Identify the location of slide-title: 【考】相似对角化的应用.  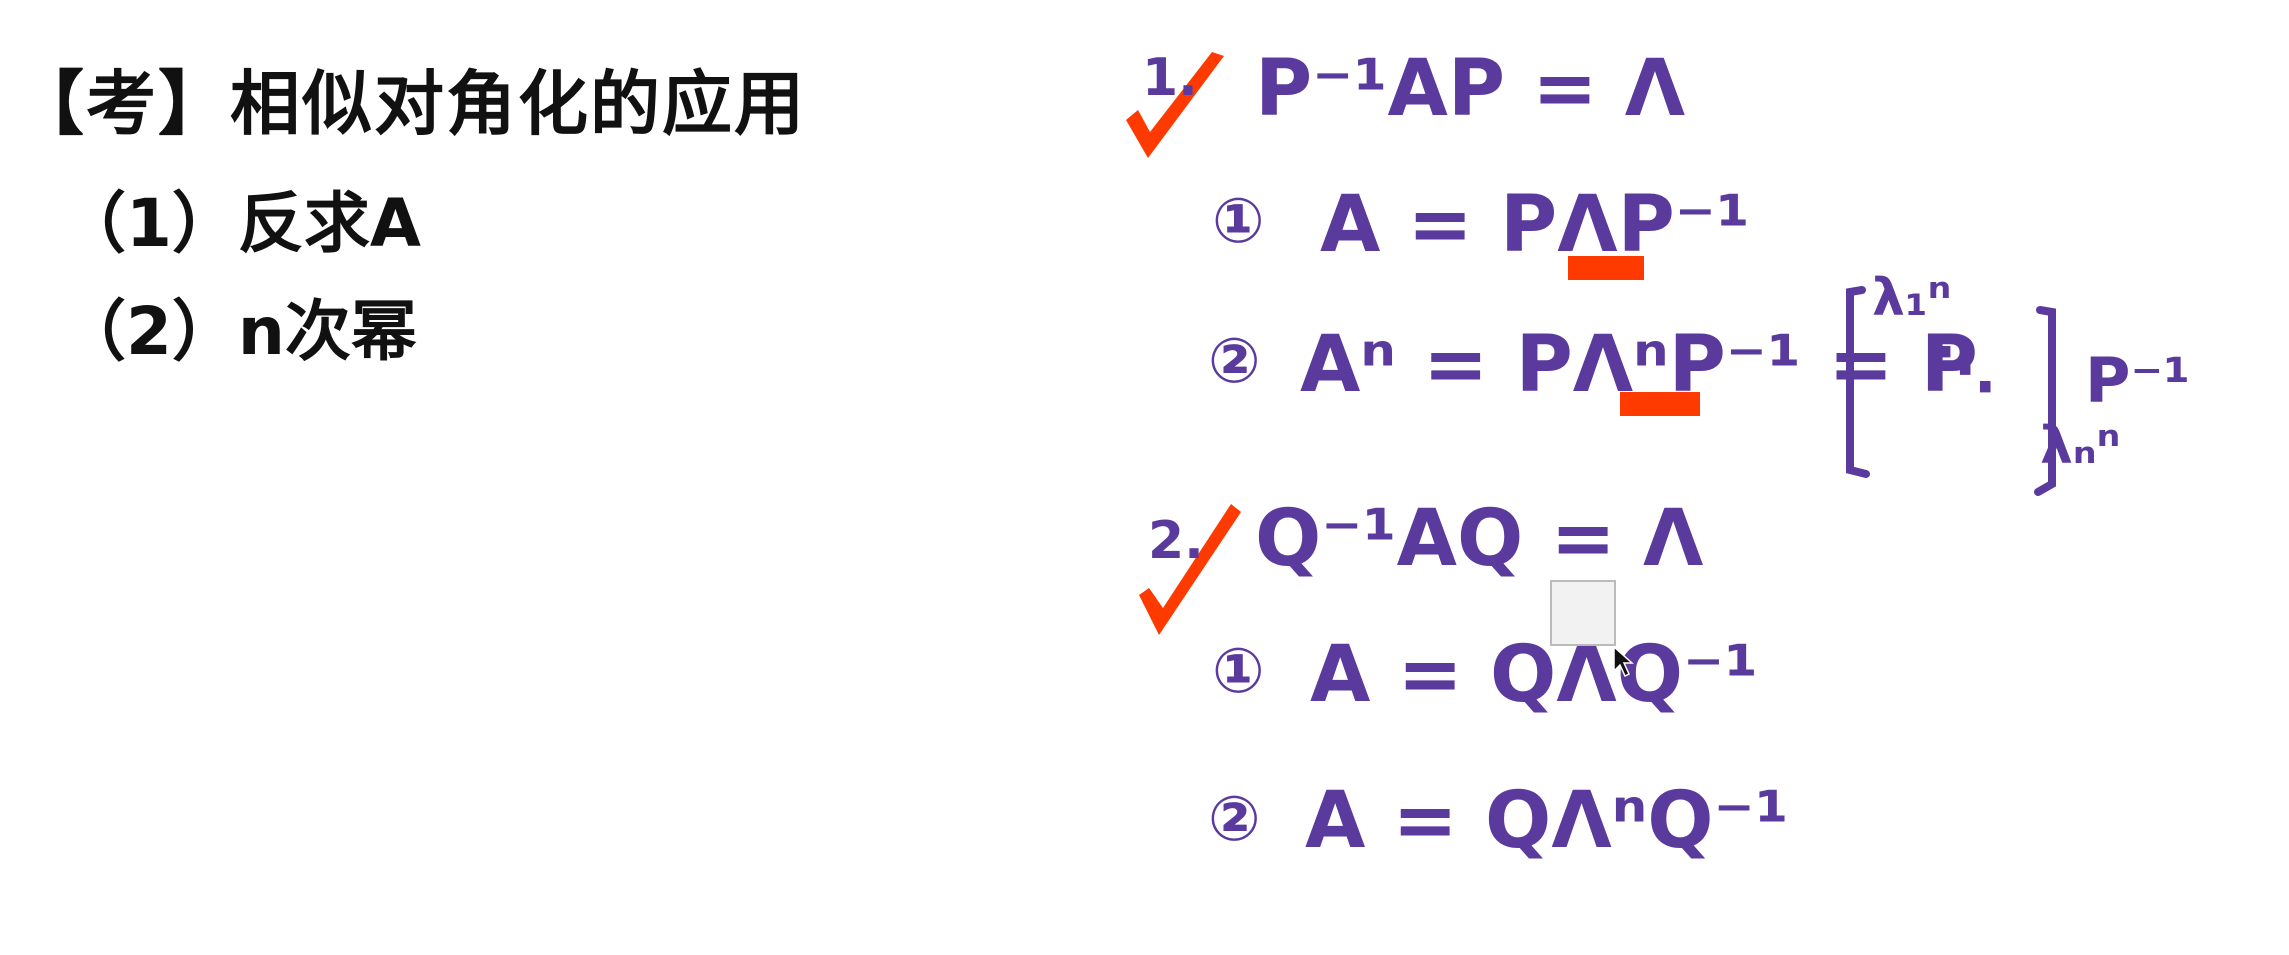
(410, 104).